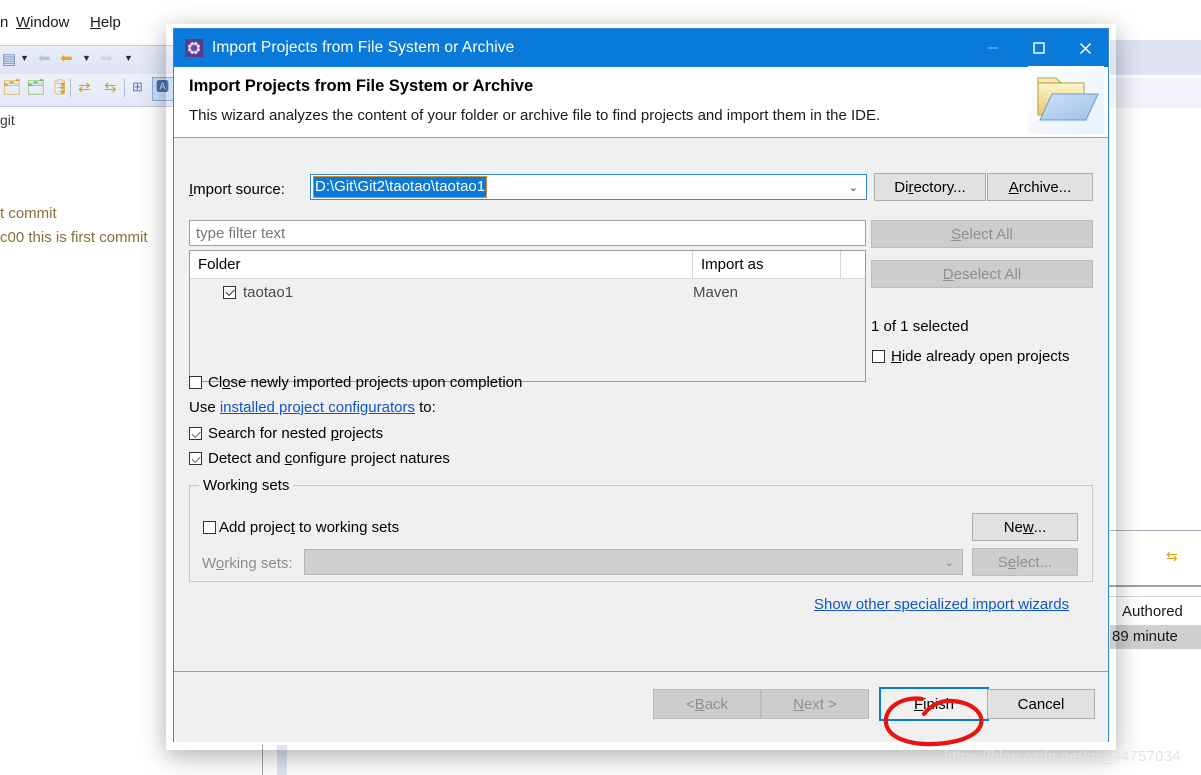 The width and height of the screenshot is (1201, 775). What do you see at coordinates (1085, 48) in the screenshot?
I see `close-button` at bounding box center [1085, 48].